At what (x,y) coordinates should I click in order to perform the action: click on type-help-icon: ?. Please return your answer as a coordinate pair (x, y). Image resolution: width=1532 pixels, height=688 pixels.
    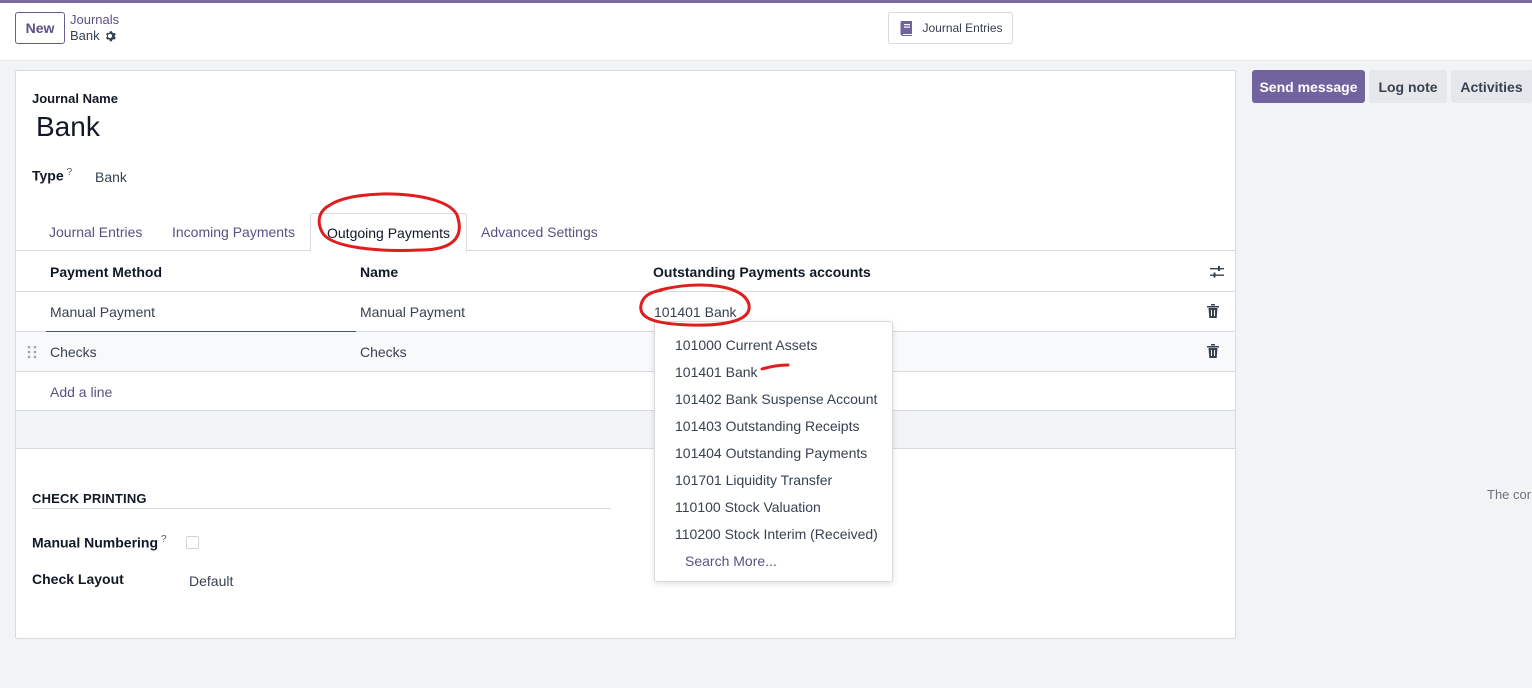
    Looking at the image, I should click on (70, 172).